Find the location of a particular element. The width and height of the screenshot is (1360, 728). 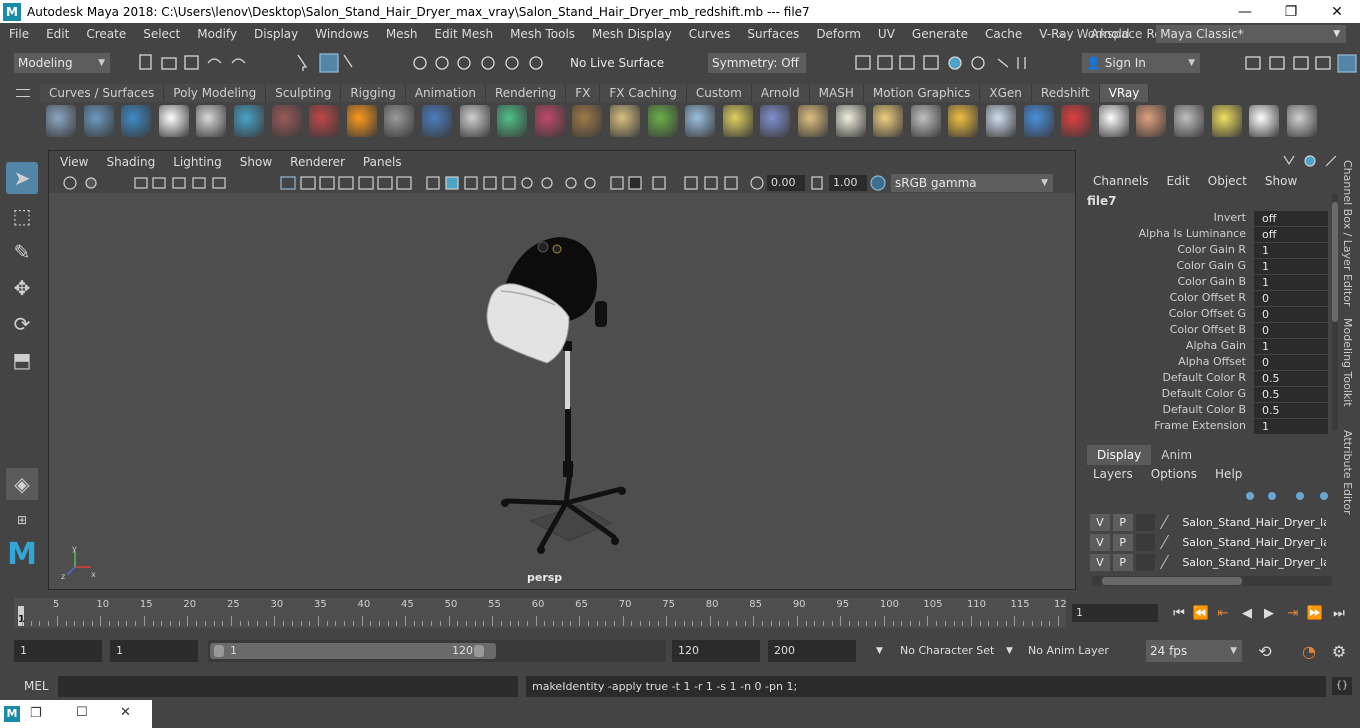

viewport-menu-shading: Shading is located at coordinates (130, 162).